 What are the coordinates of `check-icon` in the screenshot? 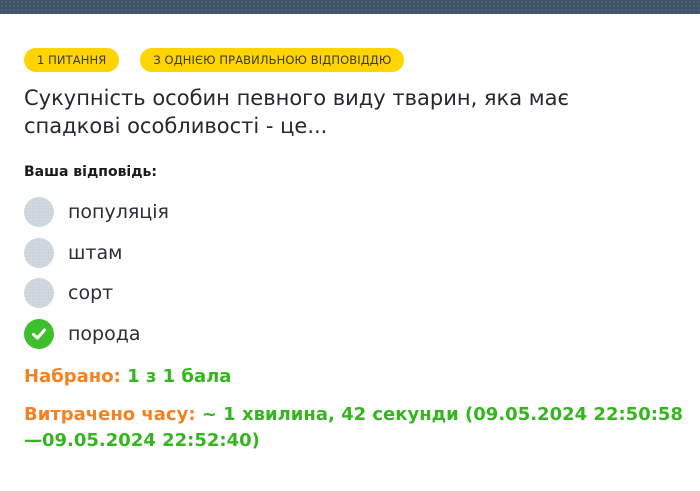 It's located at (39, 334).